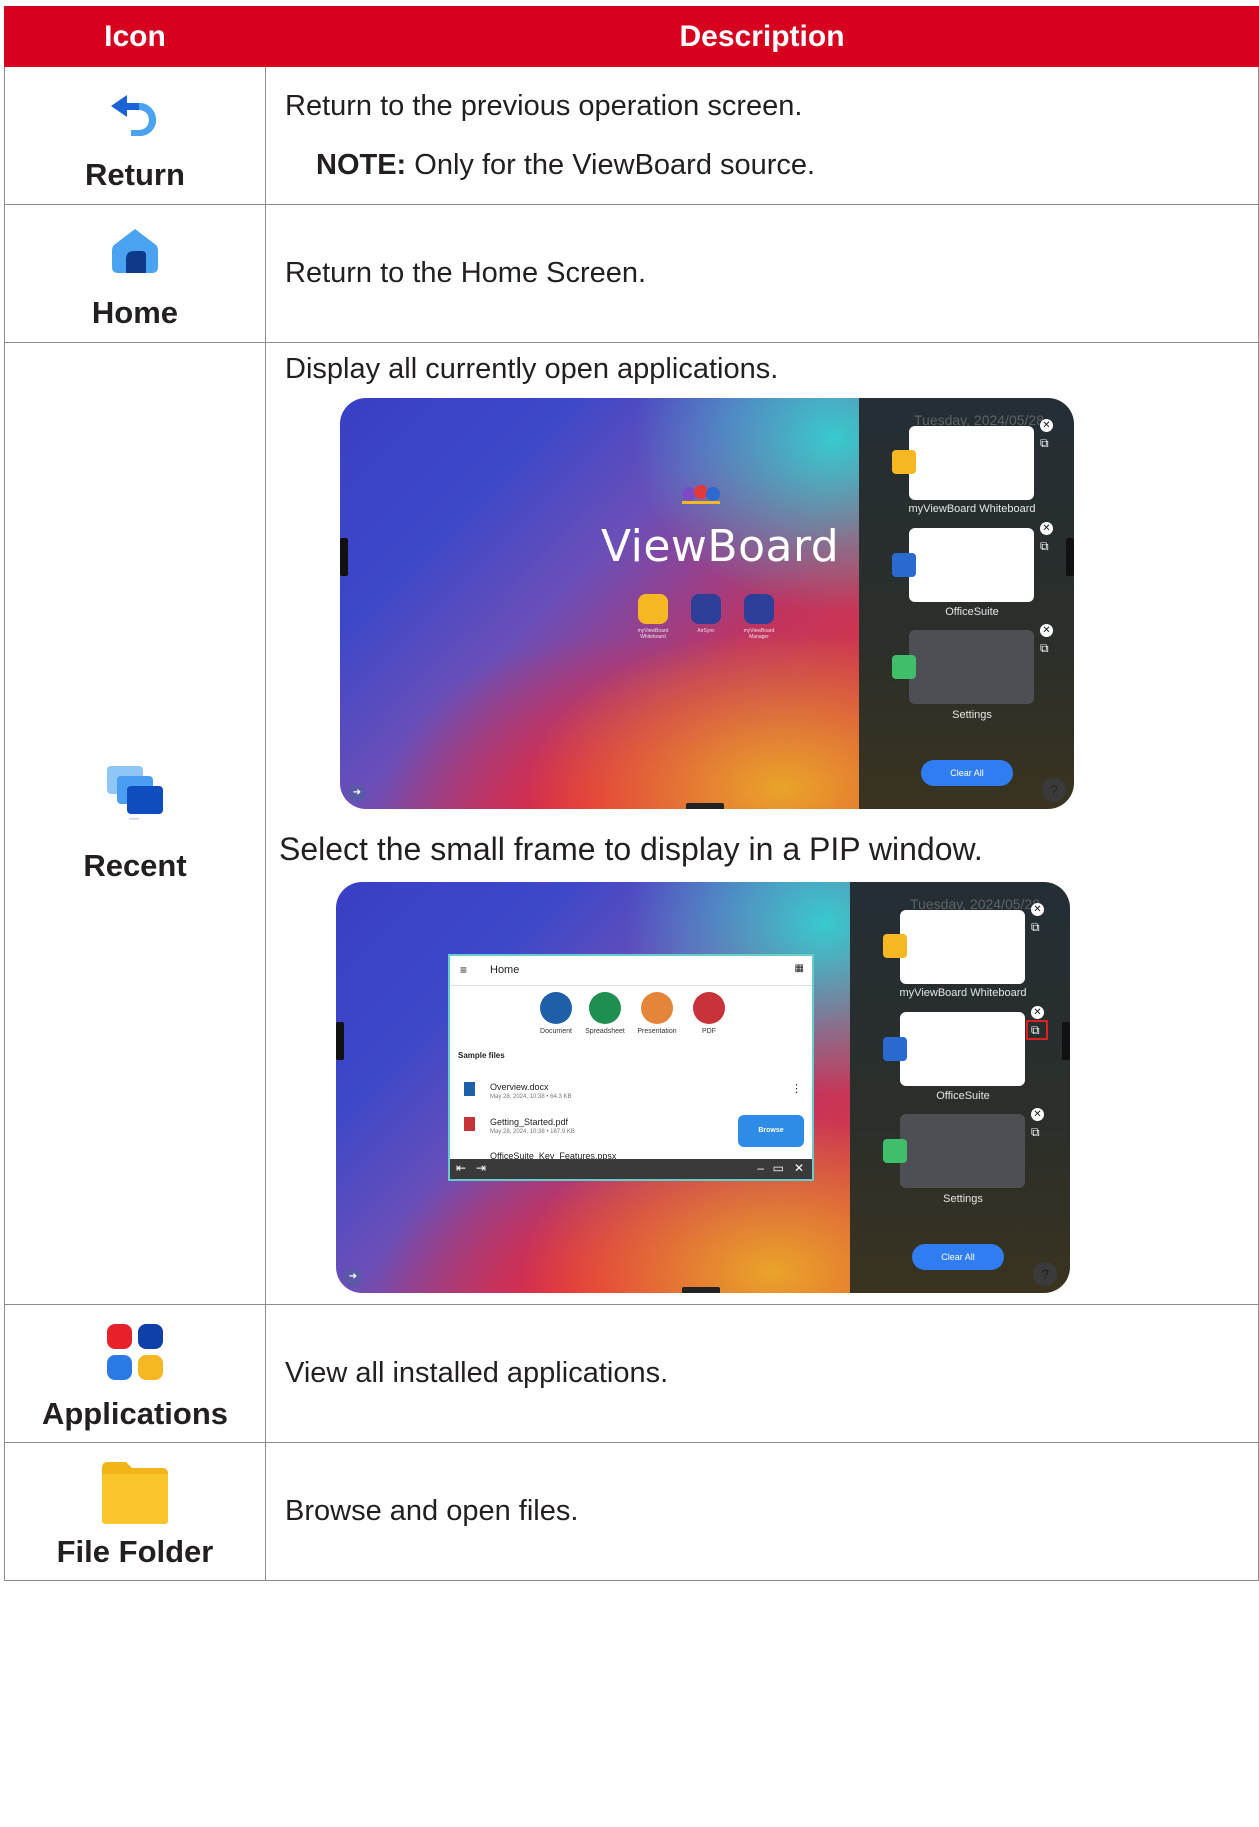 The image size is (1259, 1827). What do you see at coordinates (762, 1373) in the screenshot?
I see `desc-cell-applications: View all installed applications.` at bounding box center [762, 1373].